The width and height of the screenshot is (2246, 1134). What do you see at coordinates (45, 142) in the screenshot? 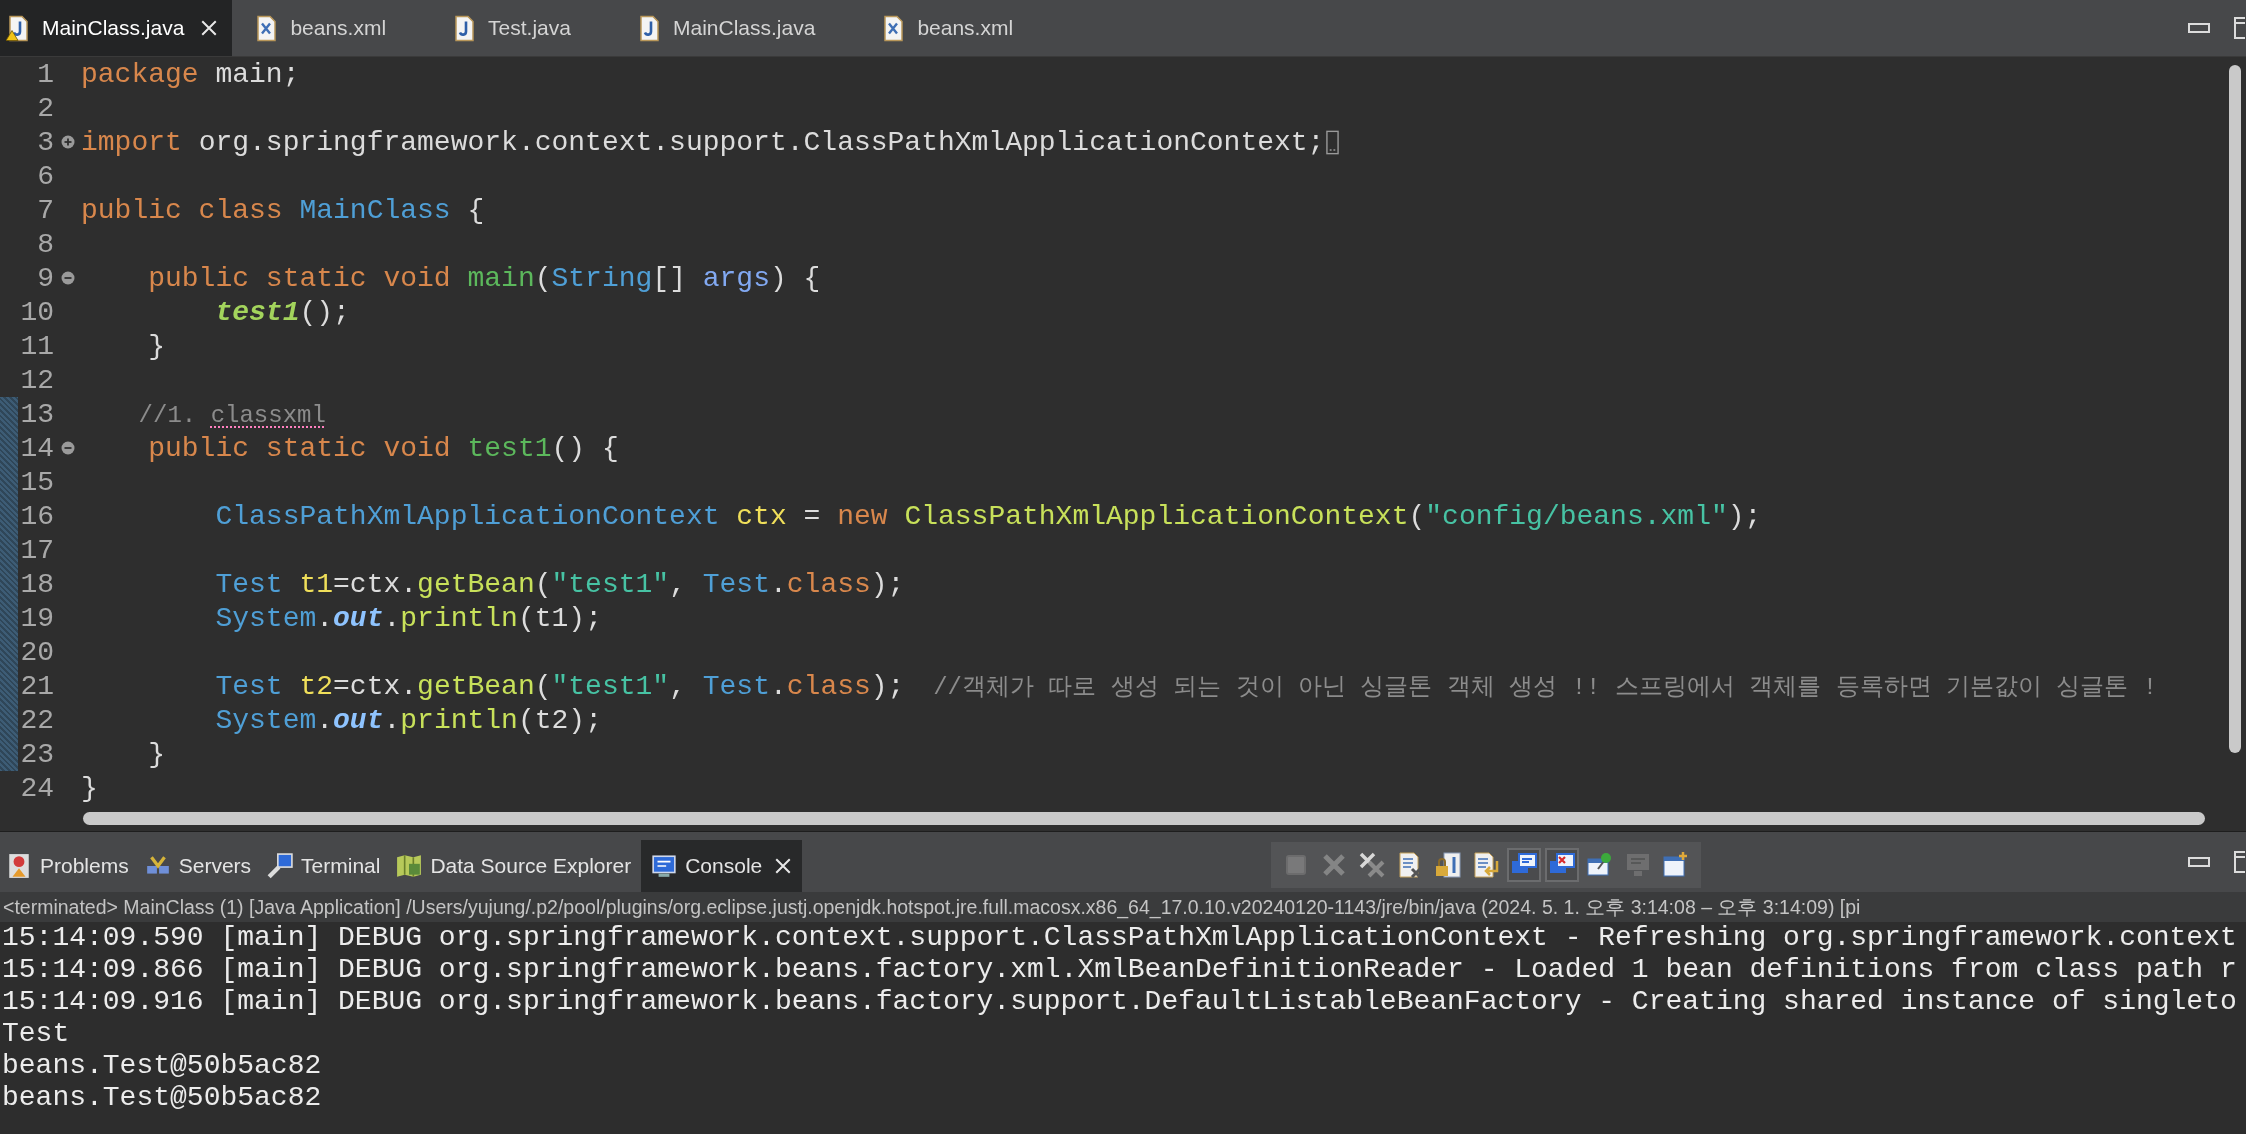
I see `line-number: 3` at bounding box center [45, 142].